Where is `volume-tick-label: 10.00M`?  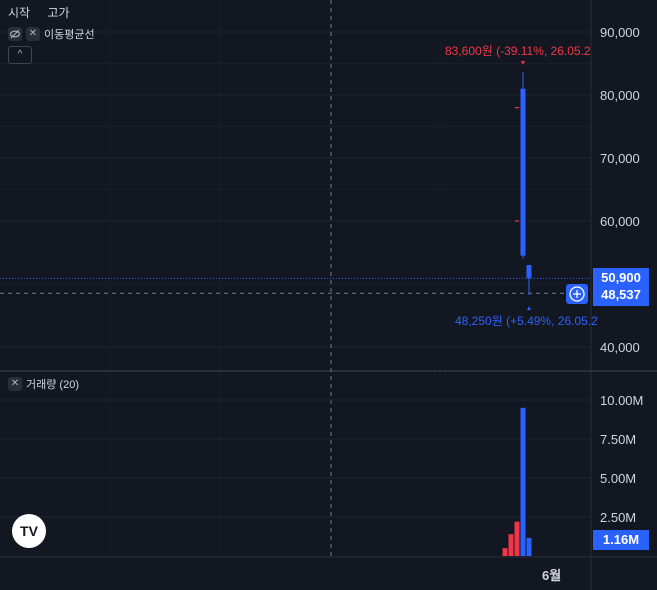
volume-tick-label: 10.00M is located at coordinates (621, 400).